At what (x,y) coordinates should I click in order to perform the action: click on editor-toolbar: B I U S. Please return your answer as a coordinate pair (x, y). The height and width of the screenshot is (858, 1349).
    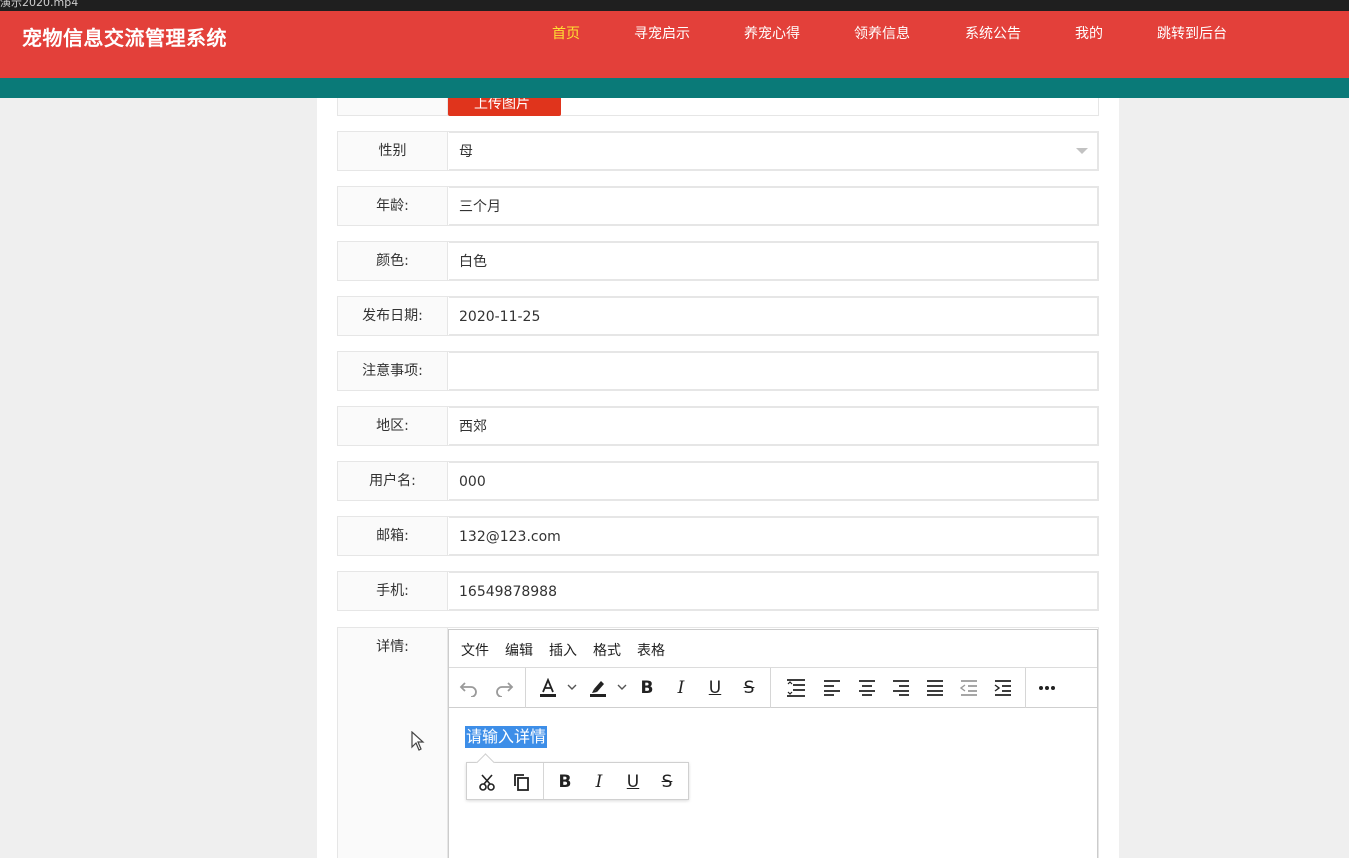
    Looking at the image, I should click on (773, 688).